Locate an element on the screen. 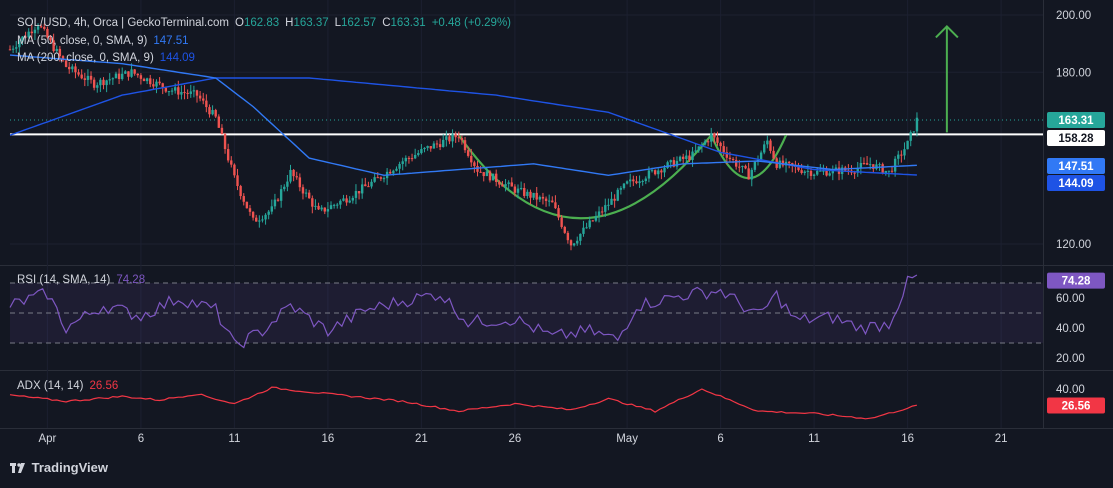  rsi-badge-text: 74.28 is located at coordinates (1076, 282).